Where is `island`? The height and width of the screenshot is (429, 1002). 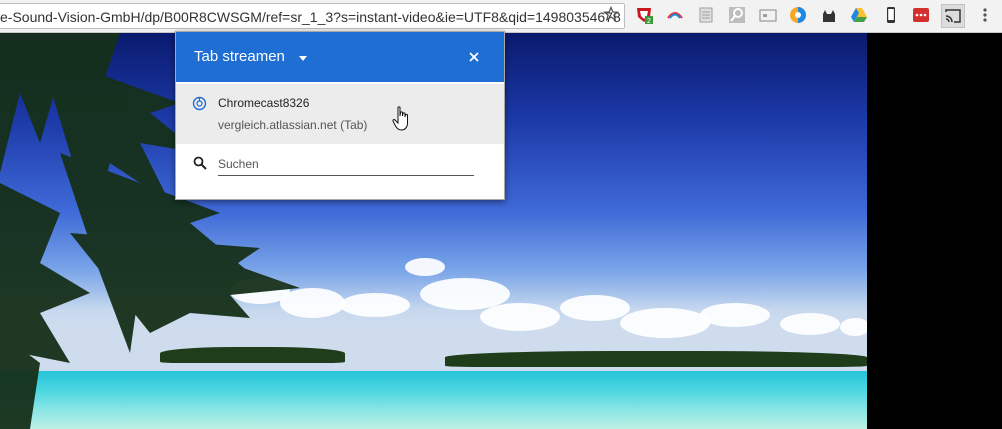
island is located at coordinates (656, 359).